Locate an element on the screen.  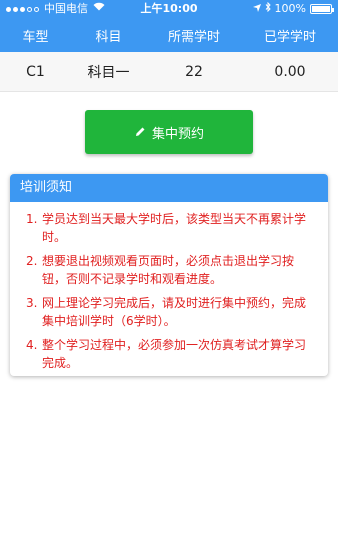
table-header: 车型 科目 所需学时 已学学时 is located at coordinates (169, 35).